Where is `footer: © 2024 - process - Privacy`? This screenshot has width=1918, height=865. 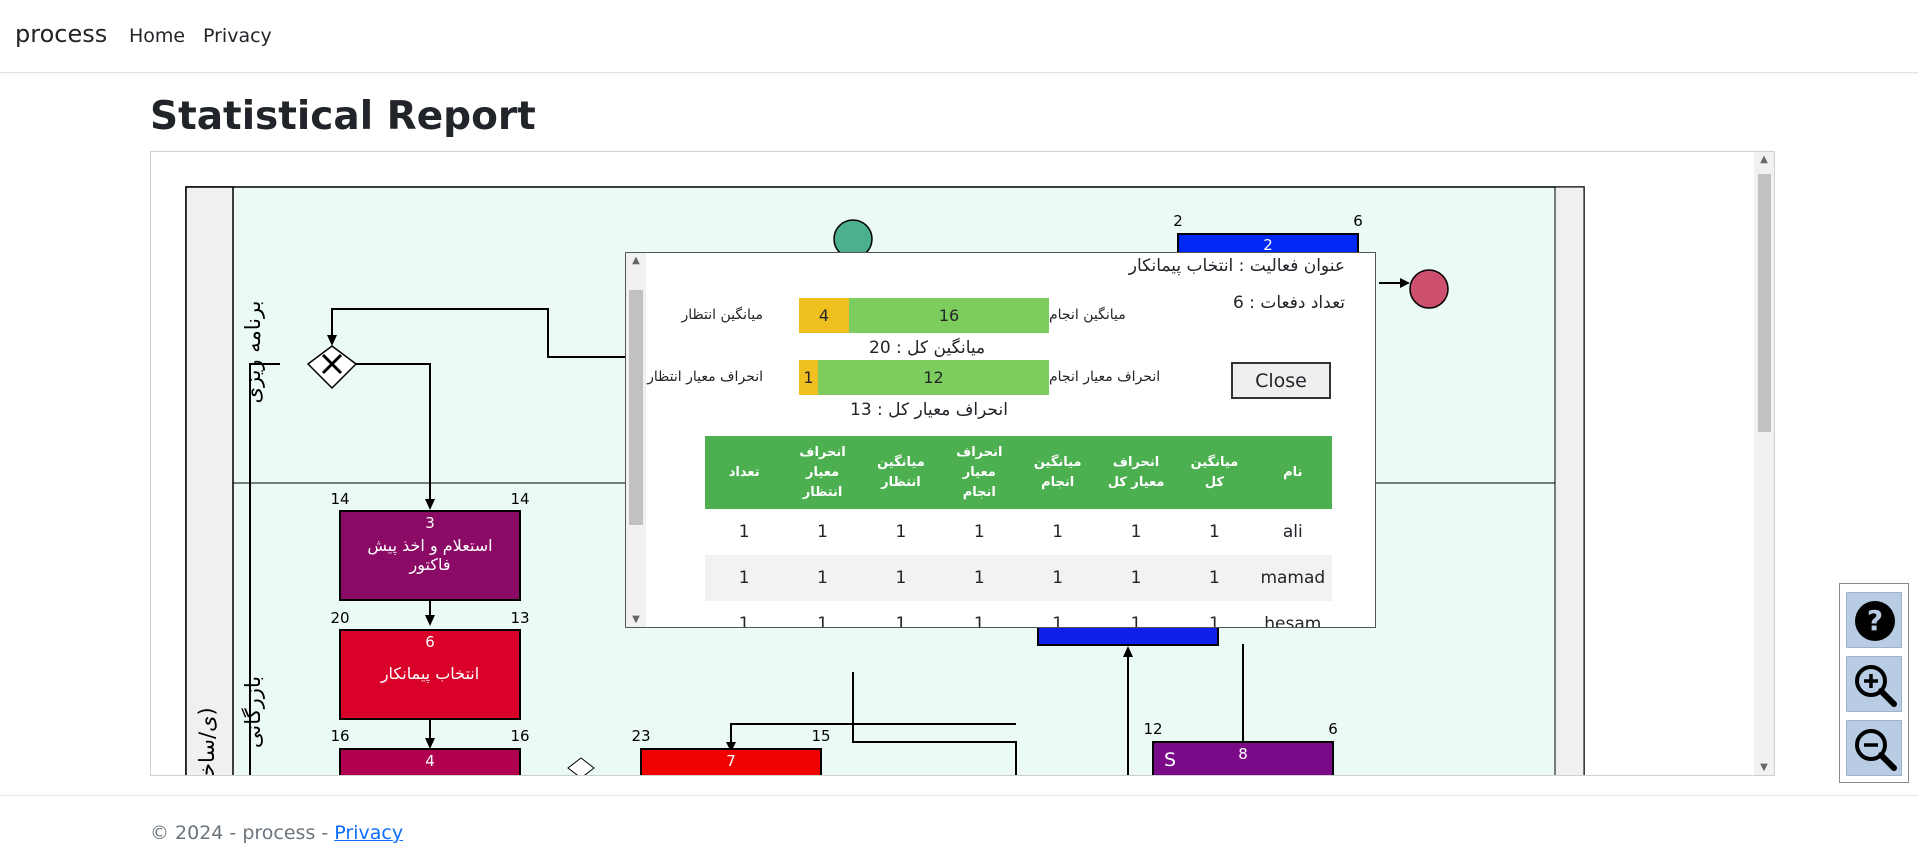 footer: © 2024 - process - Privacy is located at coordinates (276, 833).